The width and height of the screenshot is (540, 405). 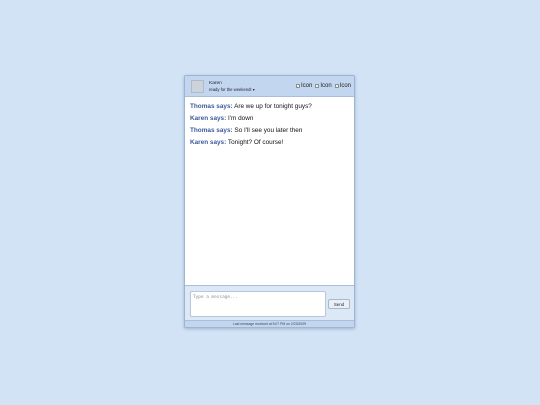 I want to click on header-icons: Icon Icon Icon, so click(x=323, y=86).